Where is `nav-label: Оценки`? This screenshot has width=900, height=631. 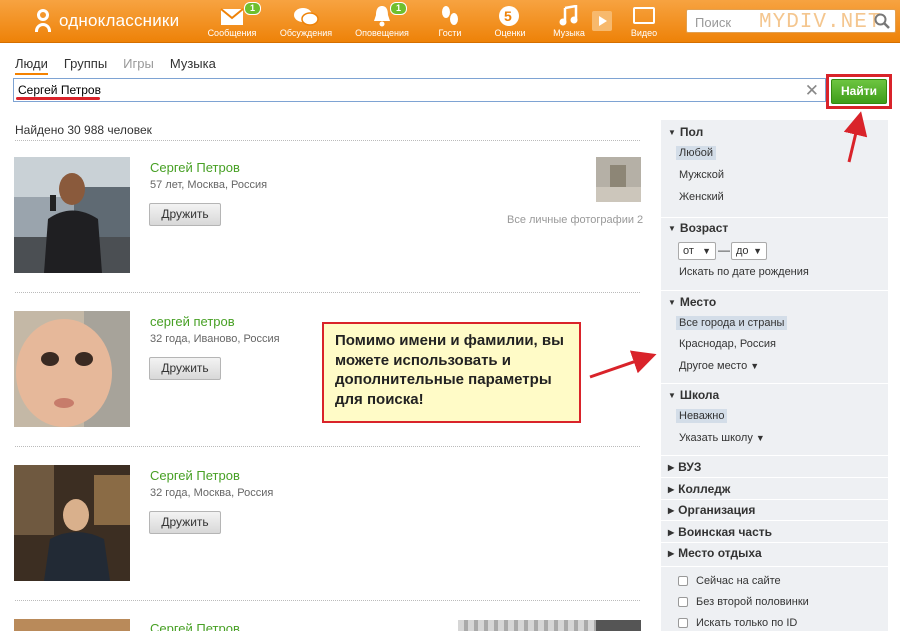
nav-label: Оценки is located at coordinates (510, 33).